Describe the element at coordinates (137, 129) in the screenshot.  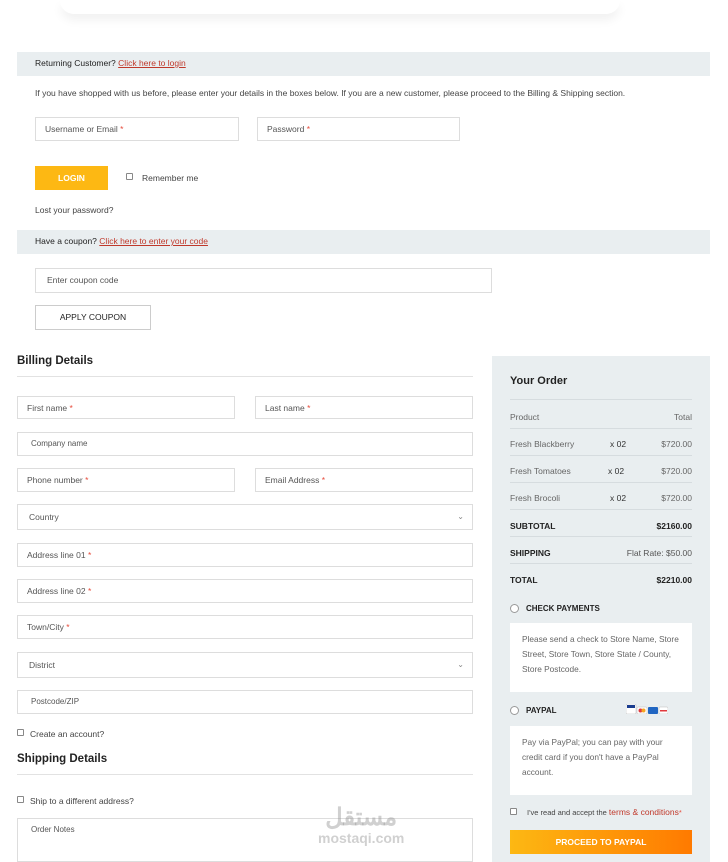
I see `username-field: Username or Email *` at that location.